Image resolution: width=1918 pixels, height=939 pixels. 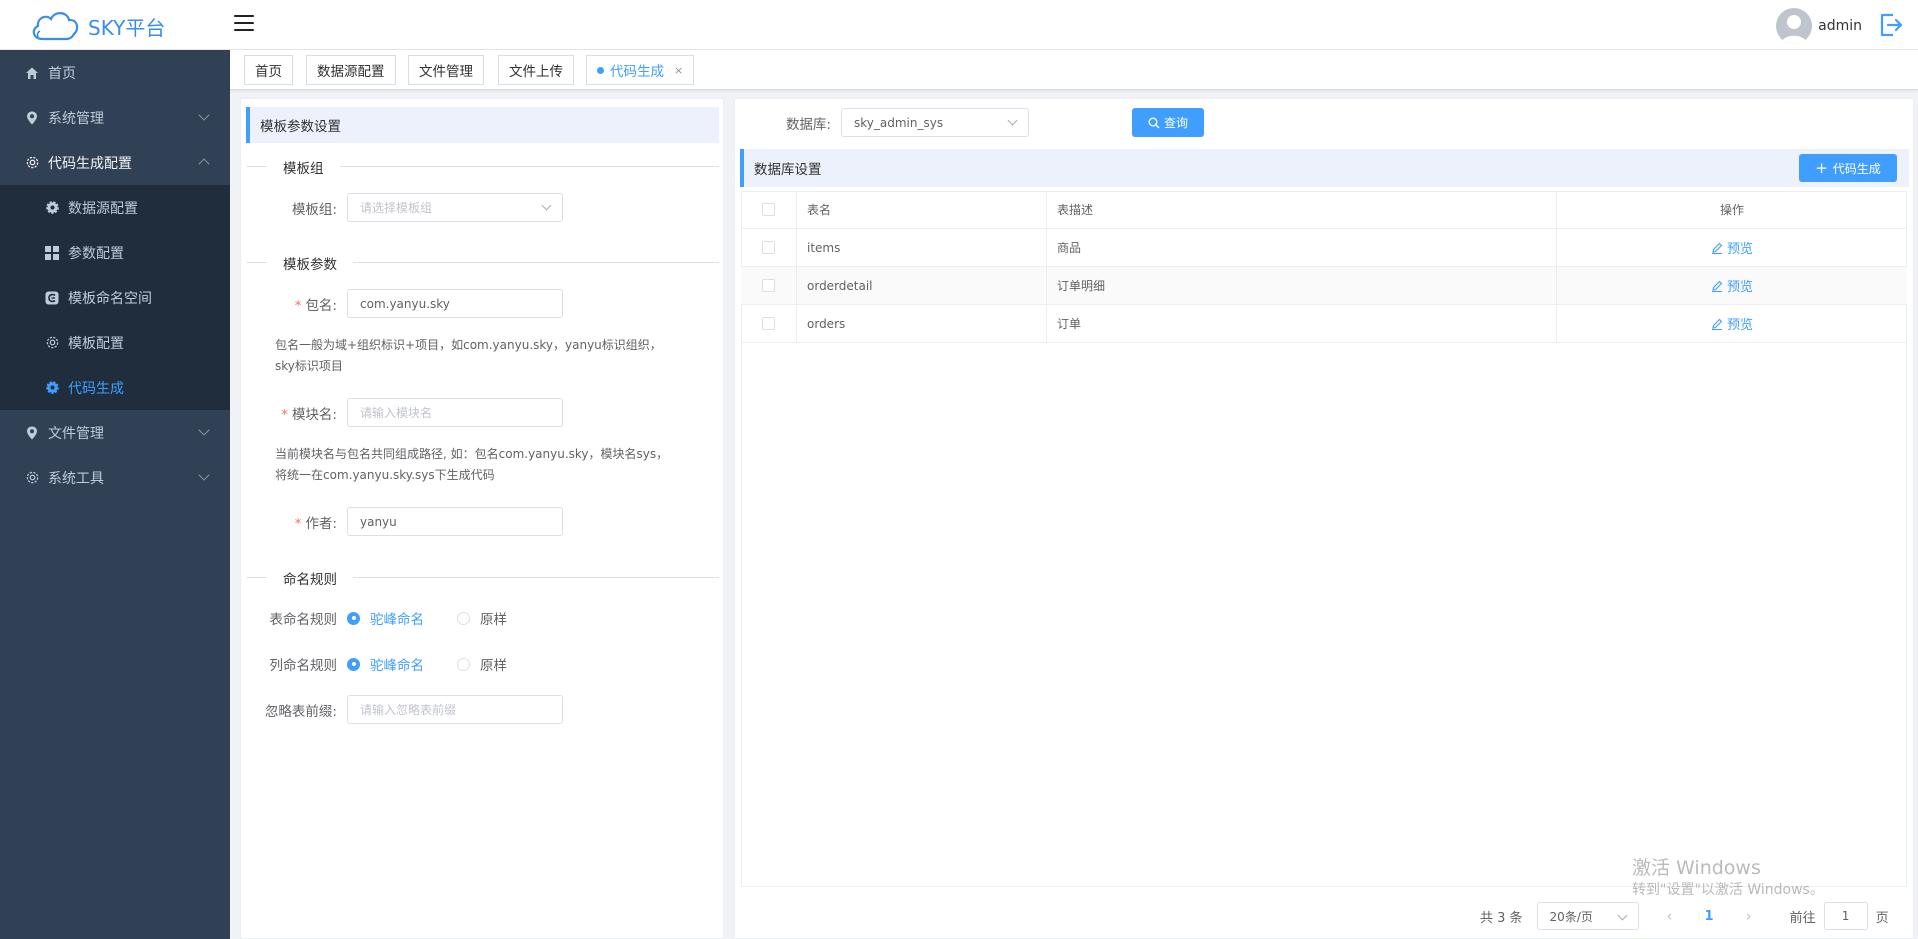 I want to click on page-number-current: 1, so click(x=1709, y=916).